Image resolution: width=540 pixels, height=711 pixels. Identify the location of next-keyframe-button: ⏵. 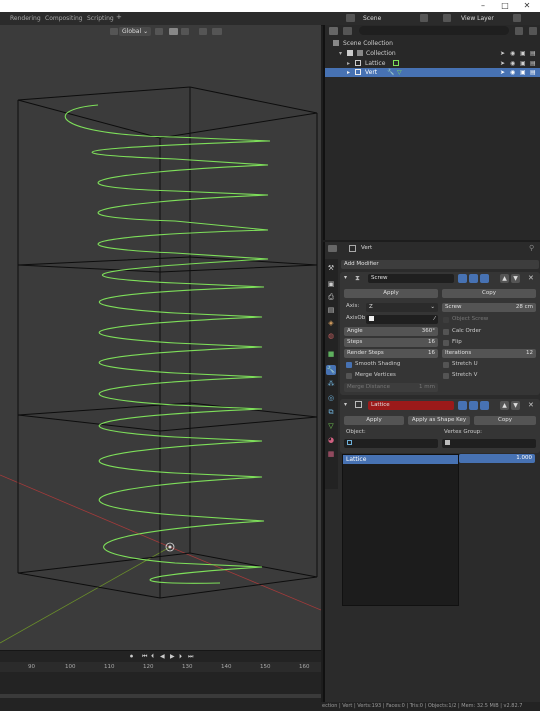
(180, 657).